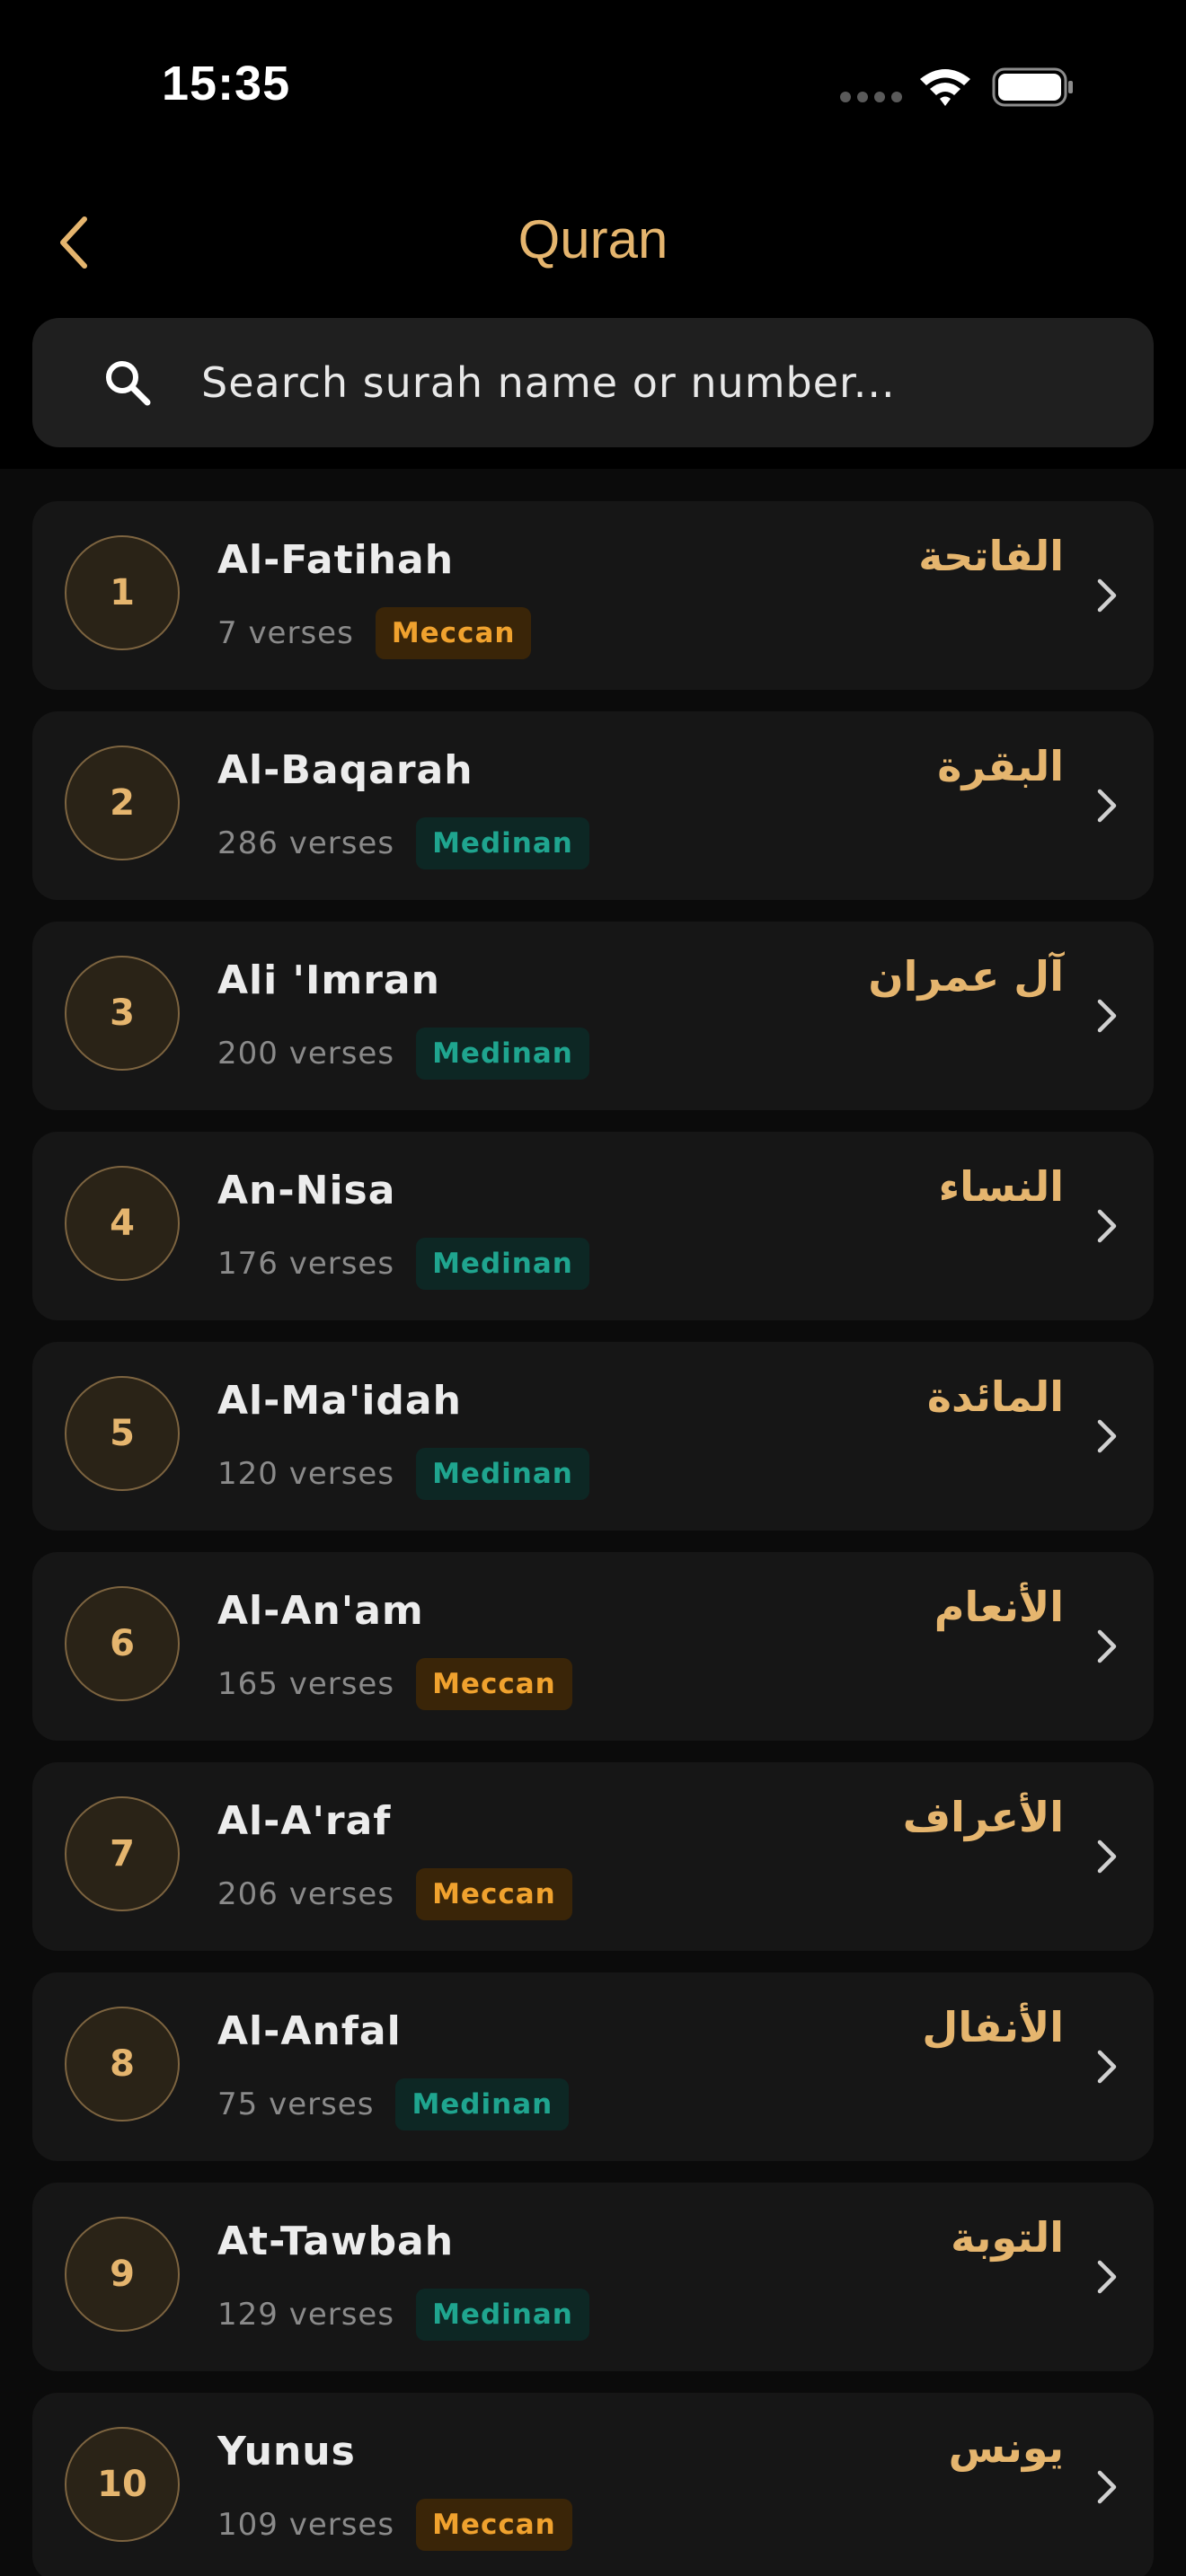  Describe the element at coordinates (1032, 87) in the screenshot. I see `battery-icon` at that location.